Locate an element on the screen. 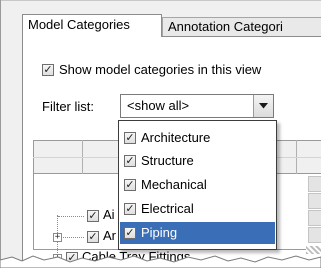  filter-option-label: Mechanical is located at coordinates (174, 184).